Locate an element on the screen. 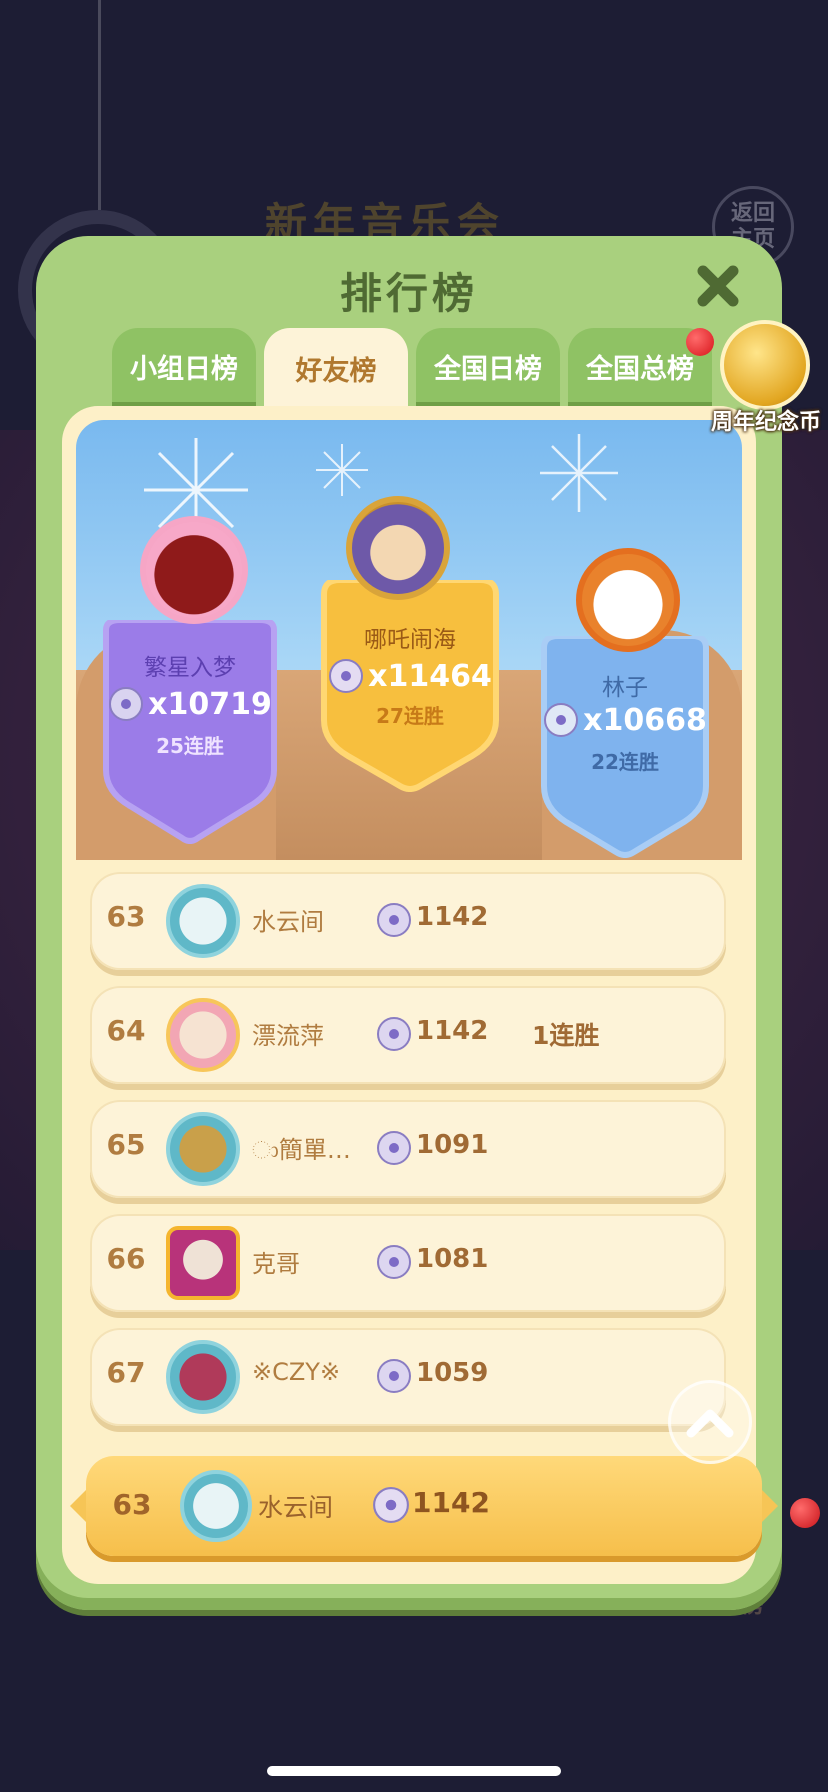 The image size is (828, 1792). podium-first-name: 哪吒闹海 is located at coordinates (410, 640).